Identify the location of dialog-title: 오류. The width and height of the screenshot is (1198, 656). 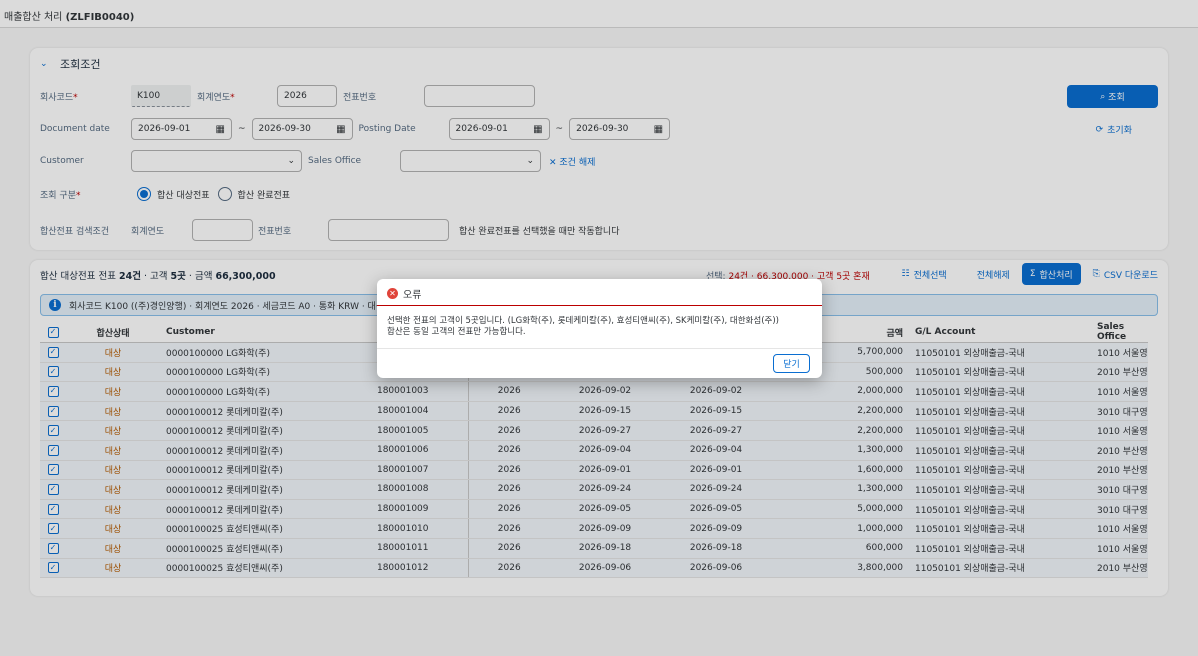
(412, 295).